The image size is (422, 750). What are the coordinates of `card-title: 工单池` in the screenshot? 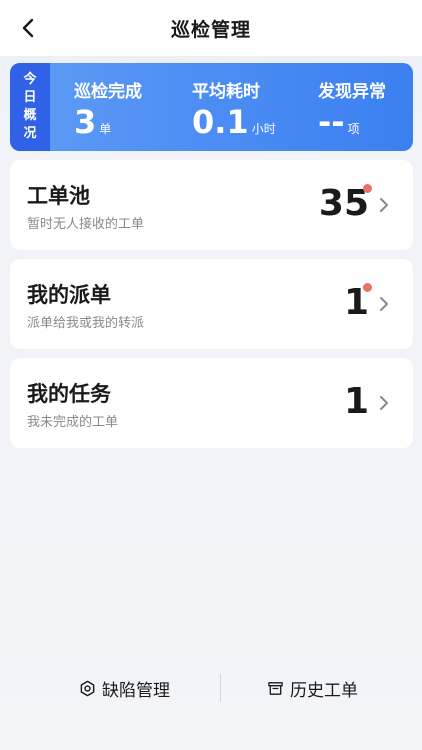 It's located at (58, 196).